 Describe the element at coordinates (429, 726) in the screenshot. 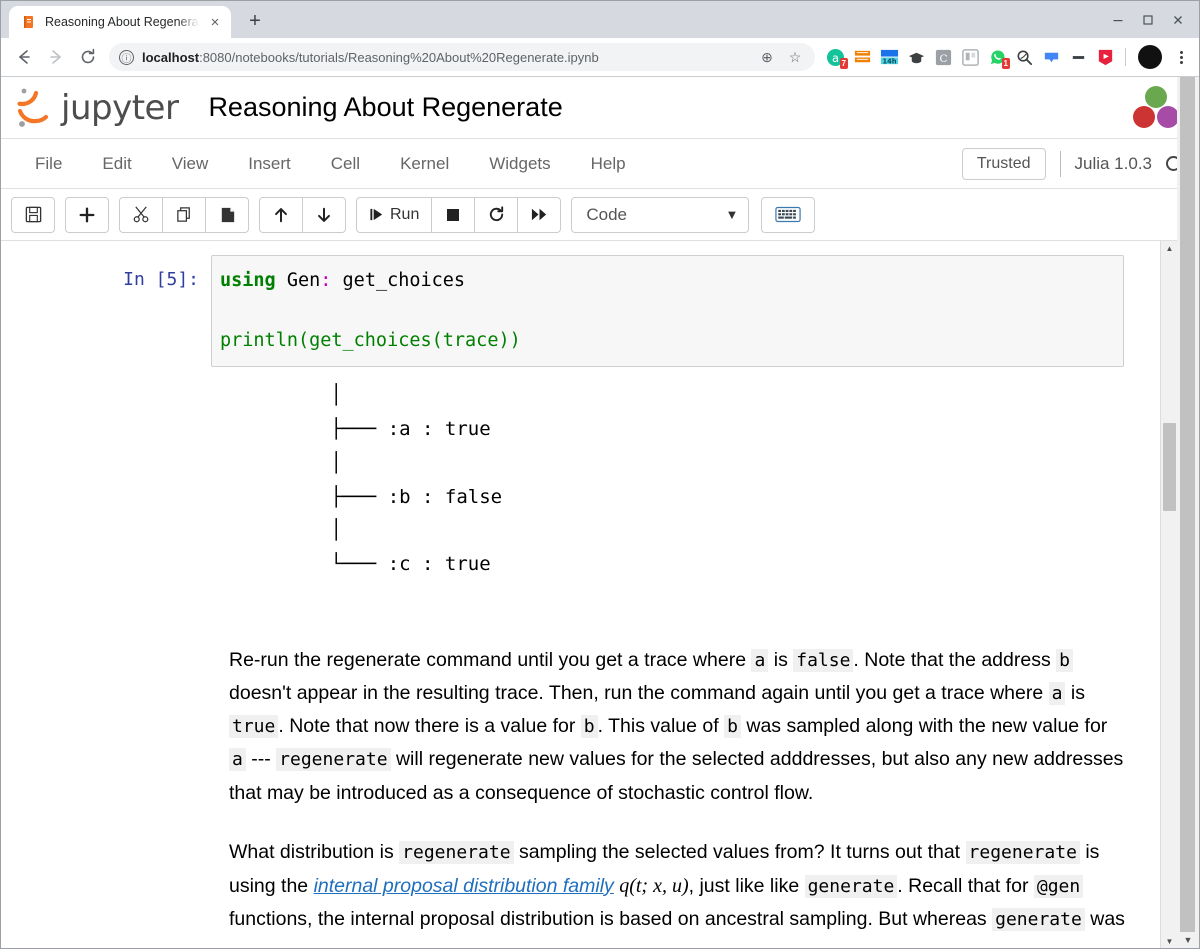

I see `md1-part6: . Note that now there is a value for` at that location.